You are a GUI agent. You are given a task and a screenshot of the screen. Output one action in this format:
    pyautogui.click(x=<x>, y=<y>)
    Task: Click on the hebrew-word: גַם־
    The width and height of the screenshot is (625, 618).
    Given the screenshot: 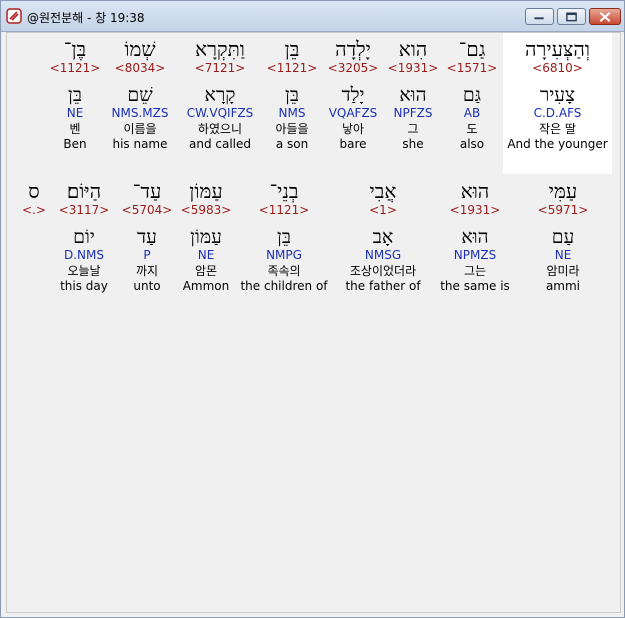 What is the action you would take?
    pyautogui.click(x=472, y=49)
    